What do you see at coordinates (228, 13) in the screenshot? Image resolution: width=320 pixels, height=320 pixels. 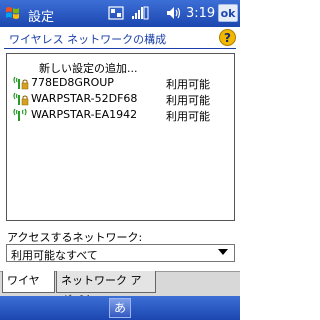 I see `ok-button: ok` at bounding box center [228, 13].